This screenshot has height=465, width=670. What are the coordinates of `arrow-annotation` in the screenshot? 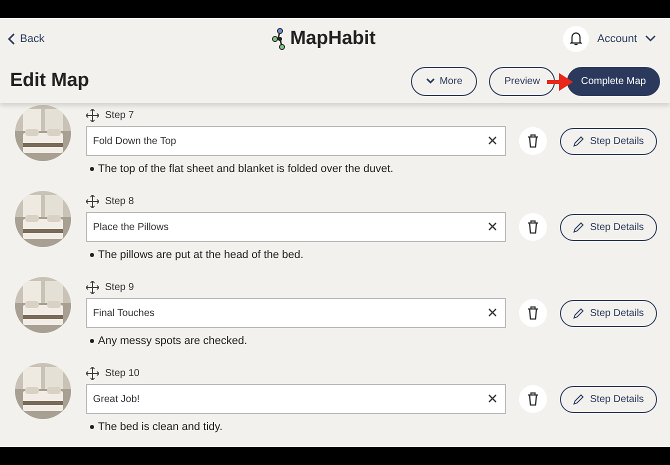 It's located at (559, 81).